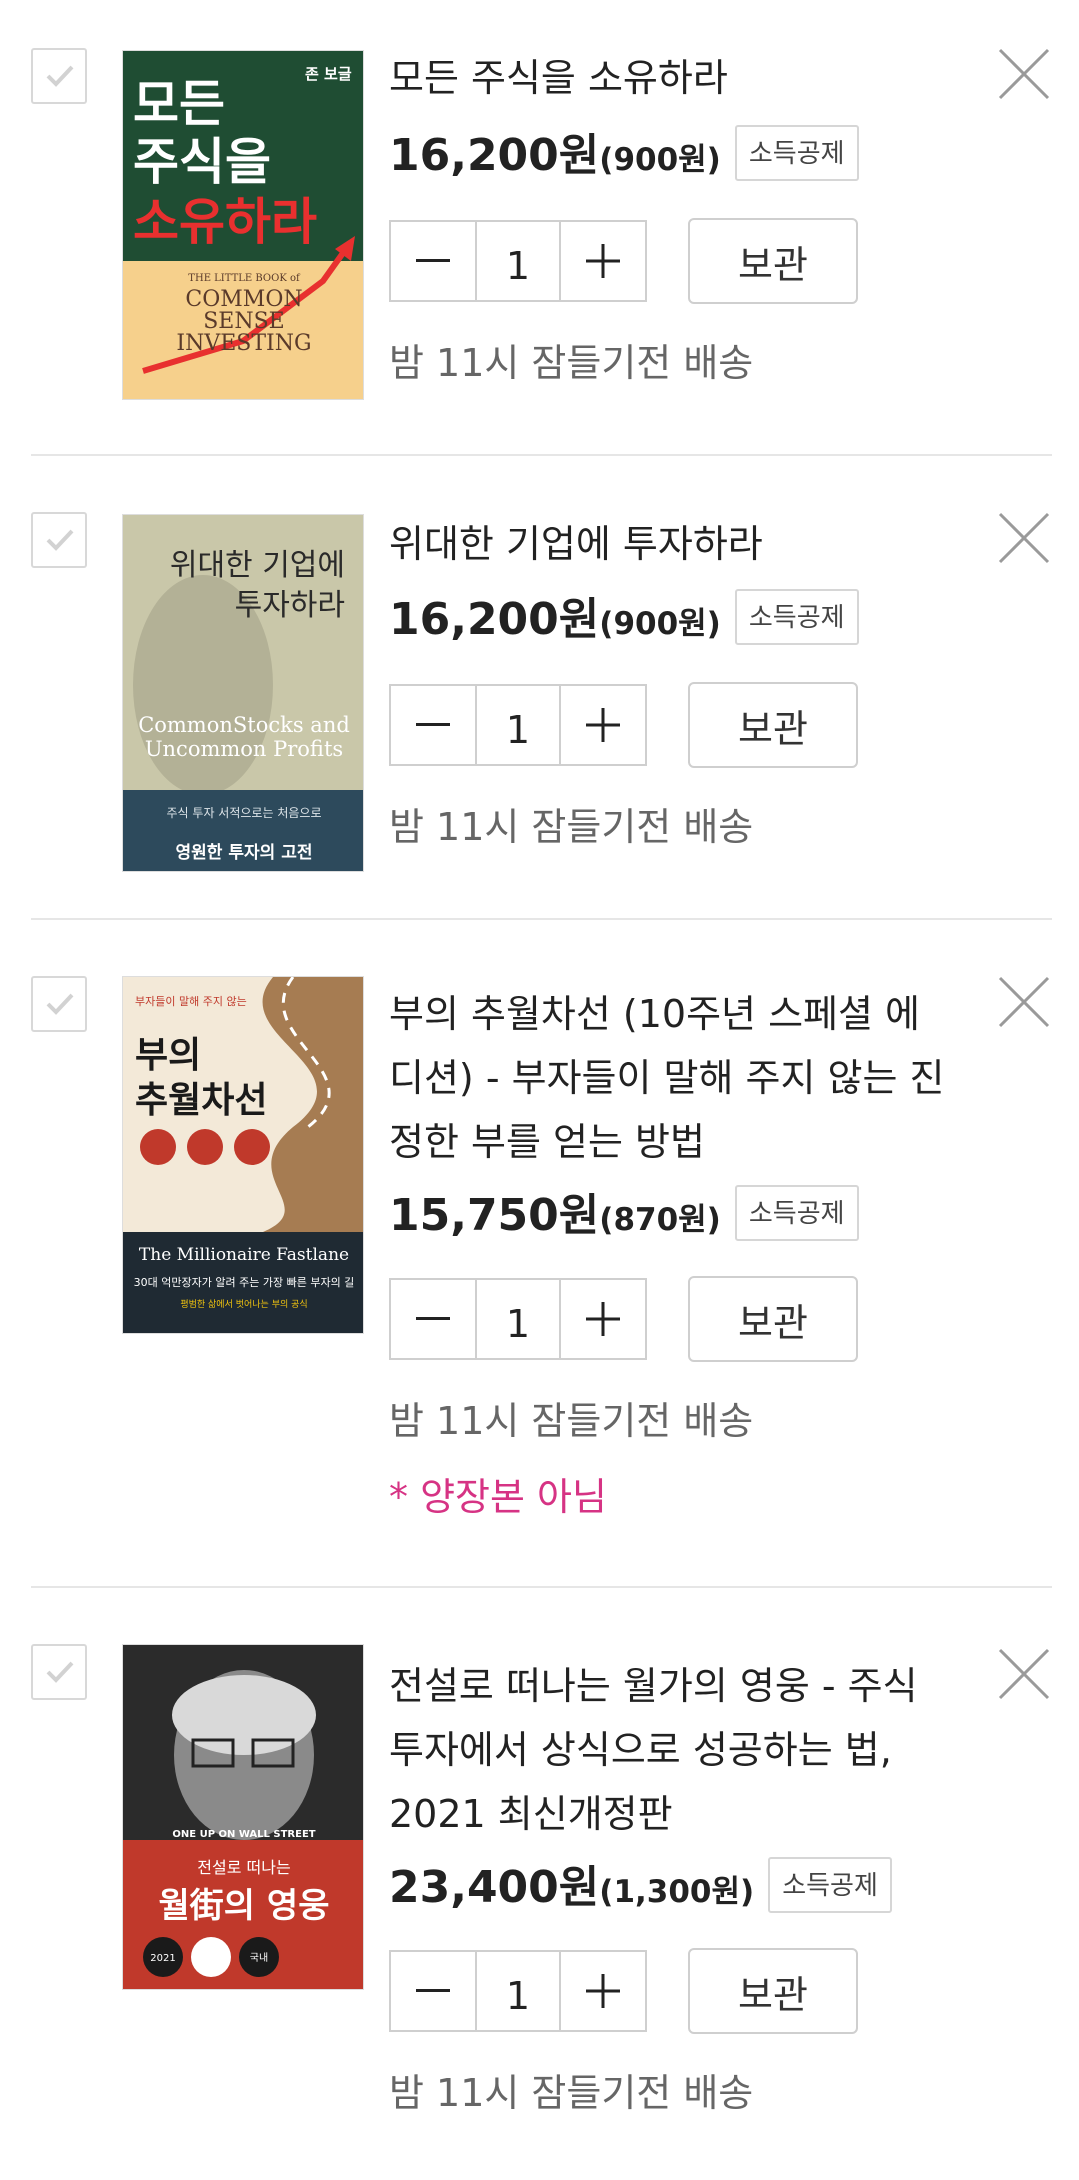 The image size is (1079, 2180). What do you see at coordinates (328, 74) in the screenshot?
I see `svg-text: 존 보글` at bounding box center [328, 74].